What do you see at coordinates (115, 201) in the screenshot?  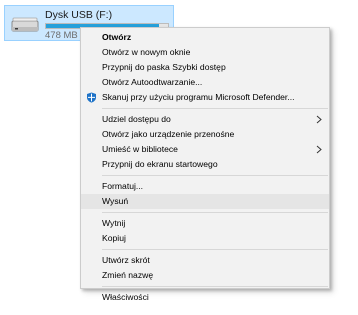 I see `menu-item-label: Wysuń` at bounding box center [115, 201].